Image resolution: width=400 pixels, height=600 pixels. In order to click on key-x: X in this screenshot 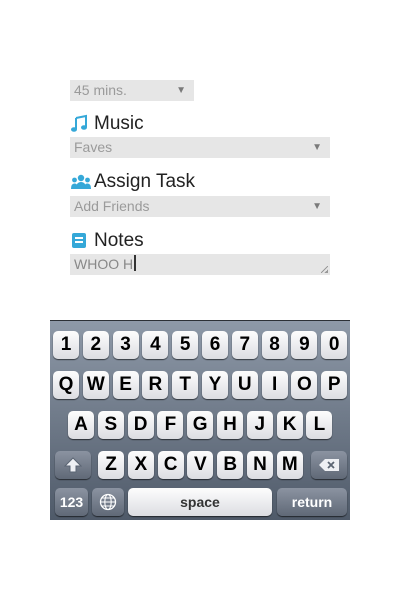, I will do `click(140, 465)`.